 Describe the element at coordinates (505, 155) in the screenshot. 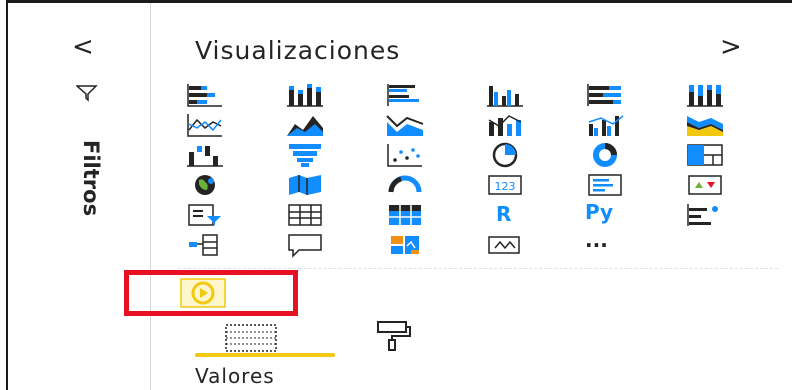

I see `pie-chart-icon` at that location.